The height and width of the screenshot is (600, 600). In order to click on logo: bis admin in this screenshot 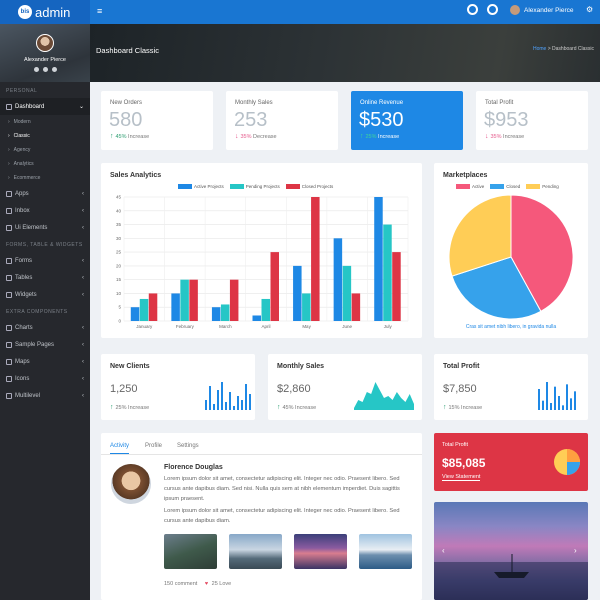, I will do `click(45, 12)`.